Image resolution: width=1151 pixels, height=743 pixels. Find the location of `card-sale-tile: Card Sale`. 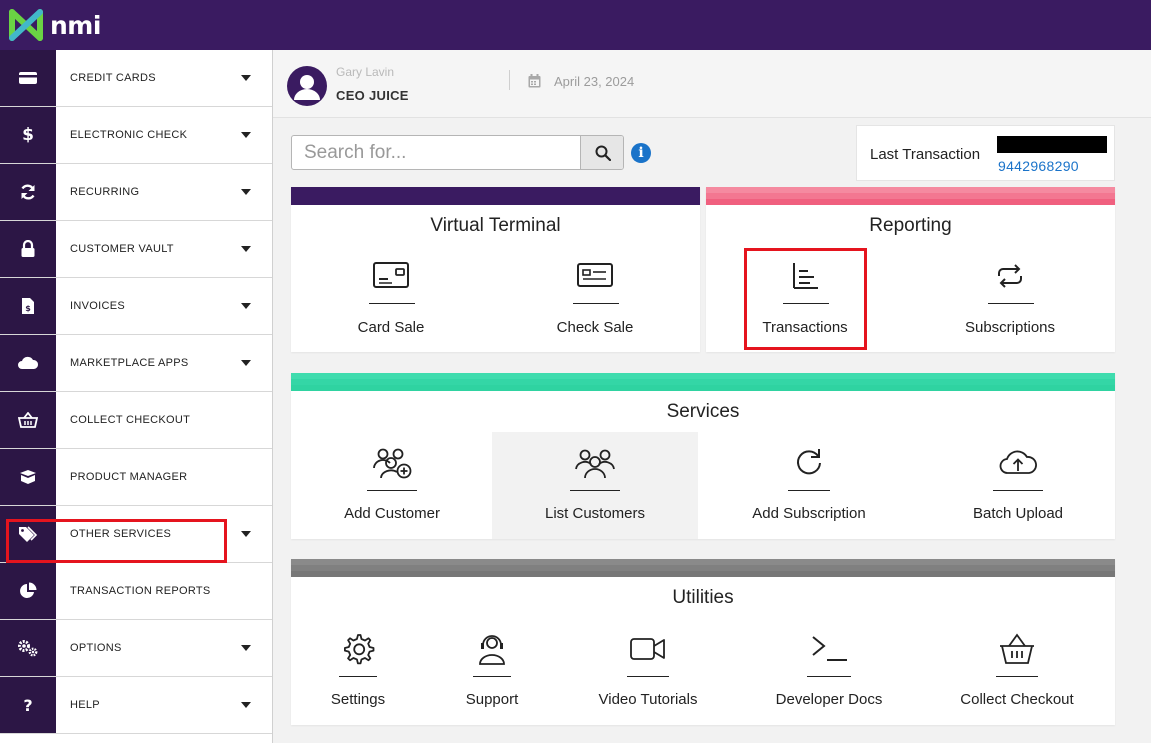

card-sale-tile: Card Sale is located at coordinates (391, 299).